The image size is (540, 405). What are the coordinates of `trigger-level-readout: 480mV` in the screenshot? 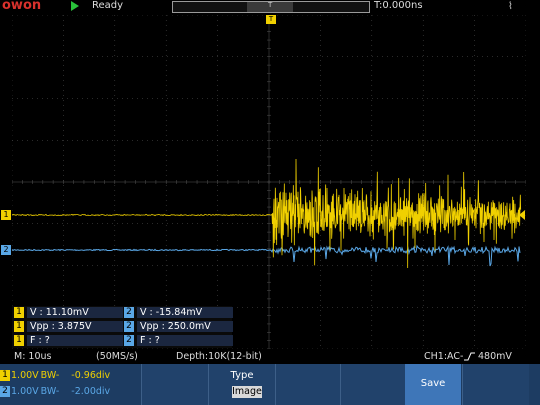 It's located at (495, 356).